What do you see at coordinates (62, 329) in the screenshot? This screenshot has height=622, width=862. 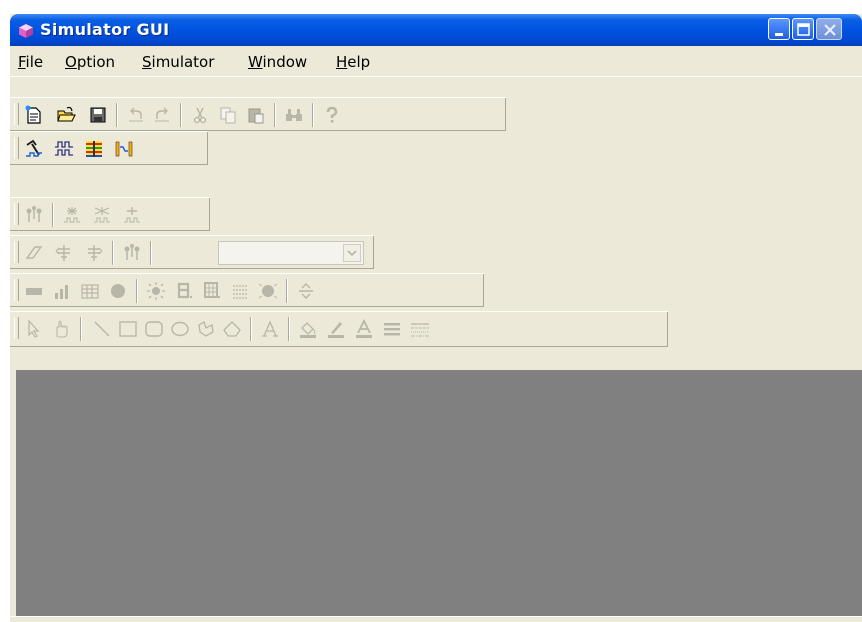 I see `hand-icon` at bounding box center [62, 329].